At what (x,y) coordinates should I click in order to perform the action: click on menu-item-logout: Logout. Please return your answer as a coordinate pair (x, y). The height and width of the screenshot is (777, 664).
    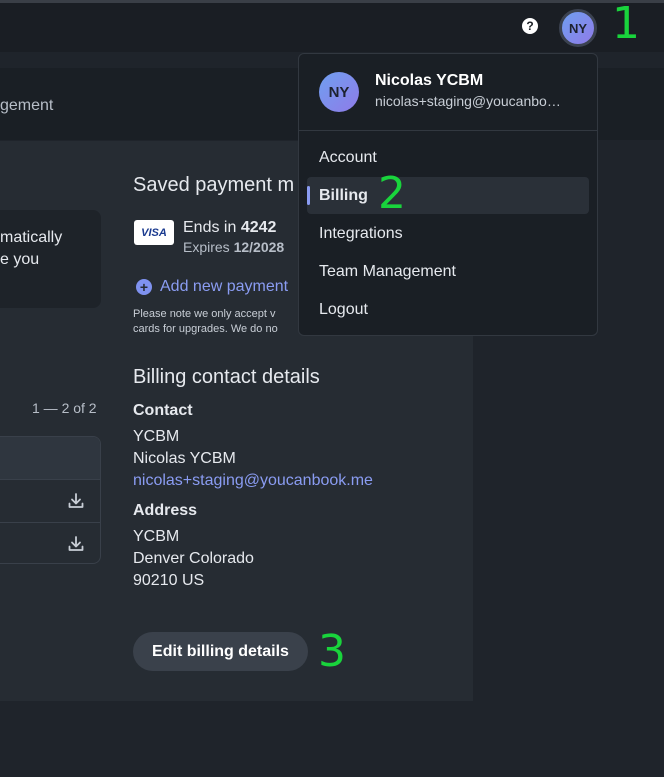
    Looking at the image, I should click on (448, 309).